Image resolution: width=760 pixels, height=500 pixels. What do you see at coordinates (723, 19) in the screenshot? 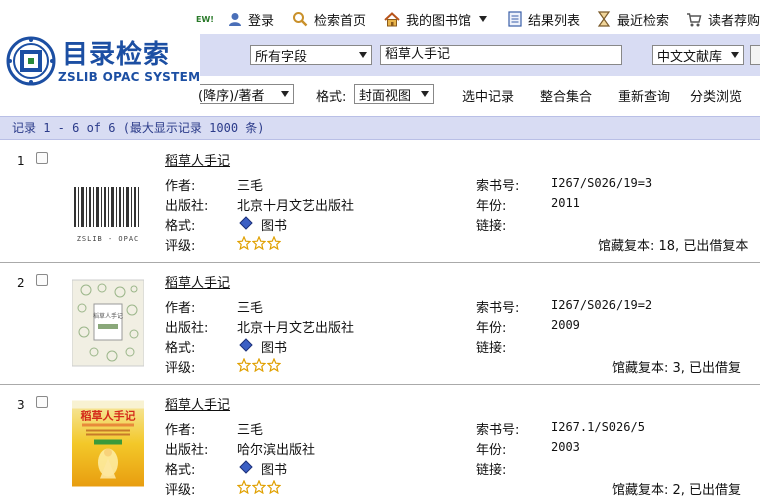
I see `nav-reader-recommend: 读者荐购` at bounding box center [723, 19].